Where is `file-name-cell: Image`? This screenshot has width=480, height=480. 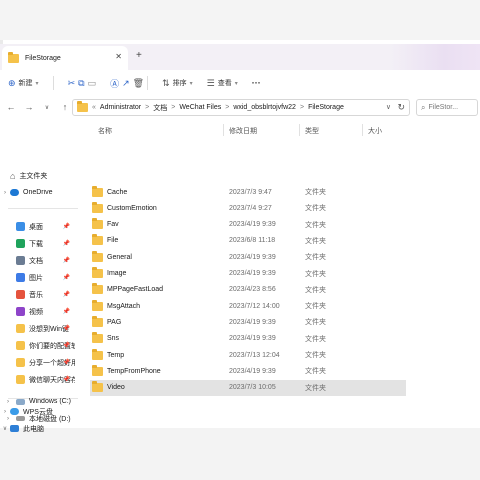
file-name-cell: Image is located at coordinates (109, 272).